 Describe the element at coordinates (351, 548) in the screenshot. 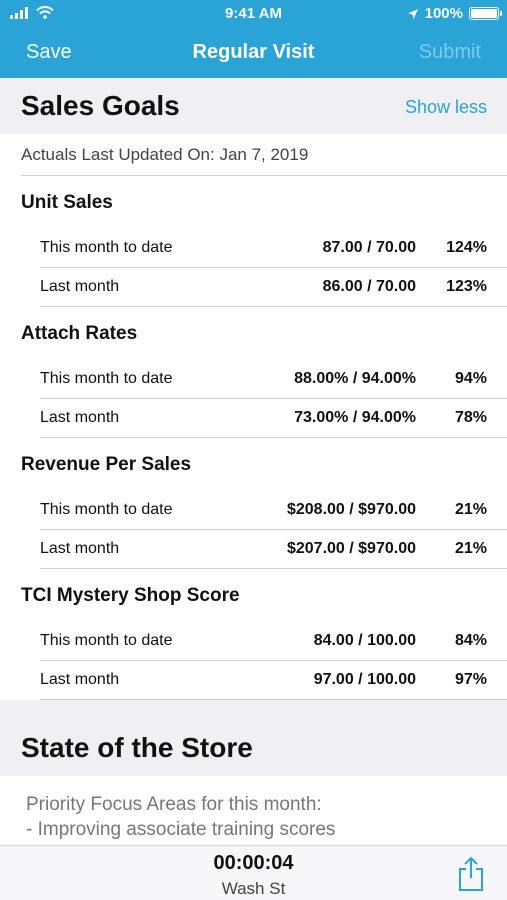

I see `row-value: $207.00 / $970.00` at that location.